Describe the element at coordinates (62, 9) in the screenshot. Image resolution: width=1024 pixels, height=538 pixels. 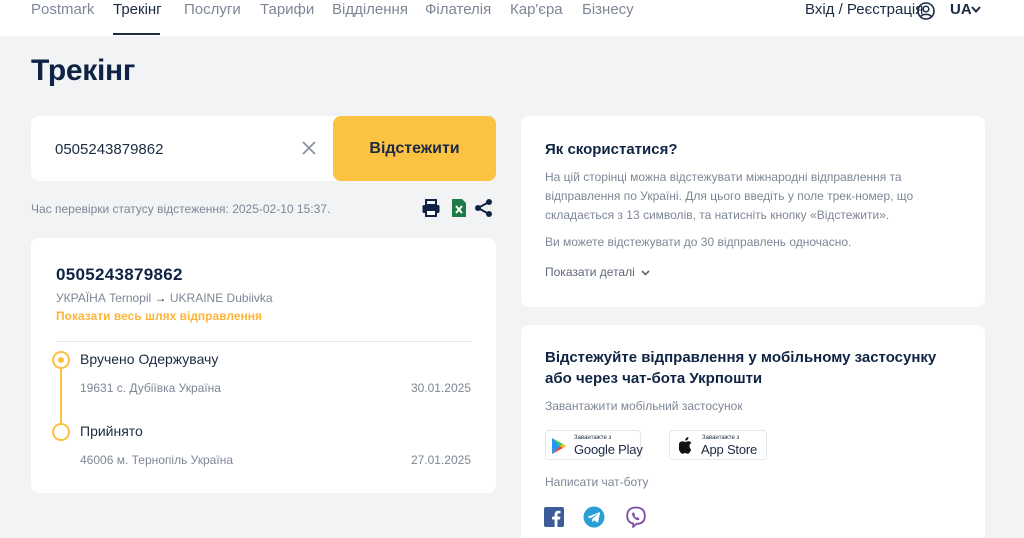
I see `nav-item-postmark: Postmark` at that location.